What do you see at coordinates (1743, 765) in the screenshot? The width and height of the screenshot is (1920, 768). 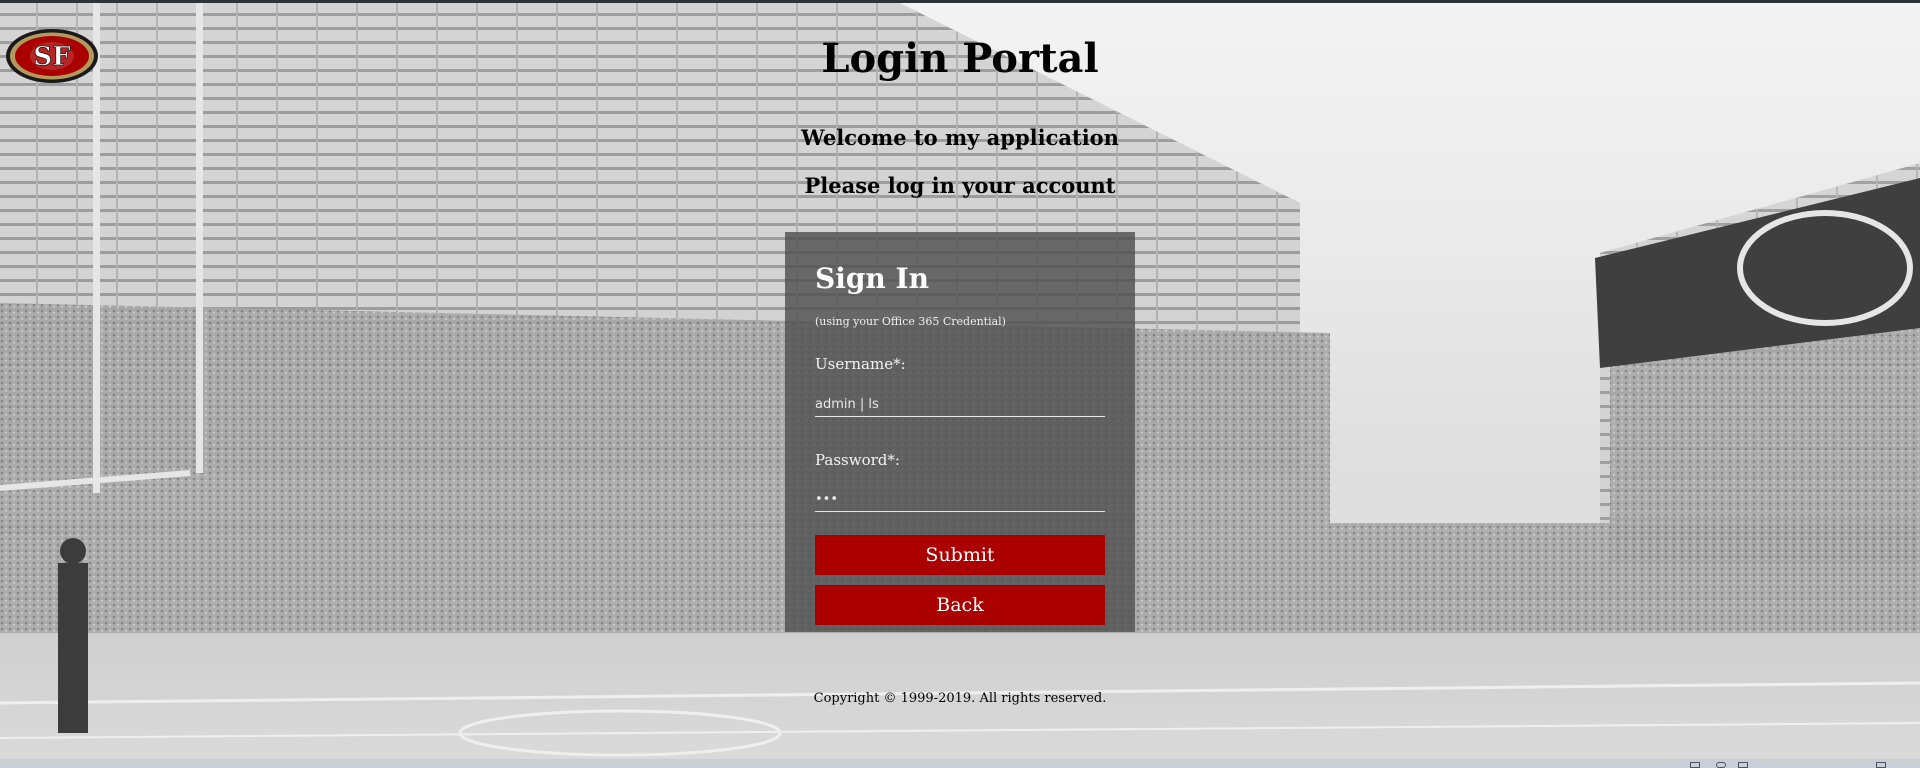 I see `document-icon` at bounding box center [1743, 765].